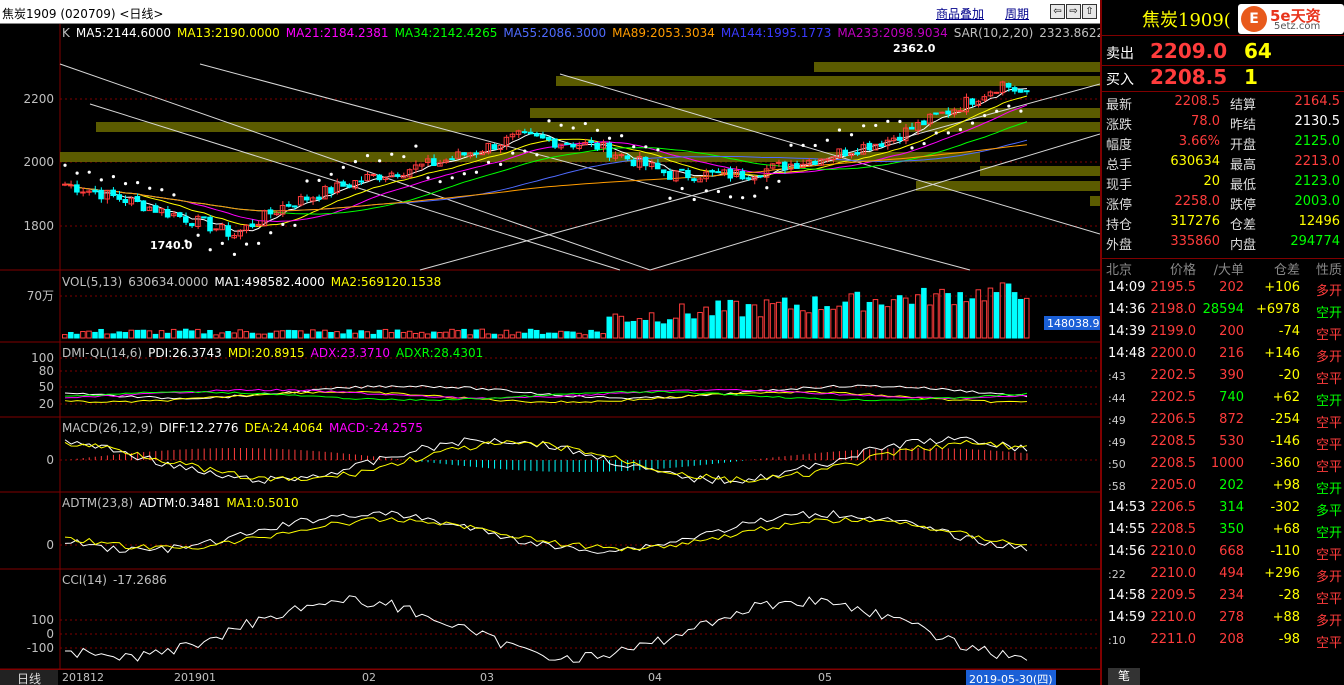  I want to click on tick-price: 2200.0, so click(1173, 353).